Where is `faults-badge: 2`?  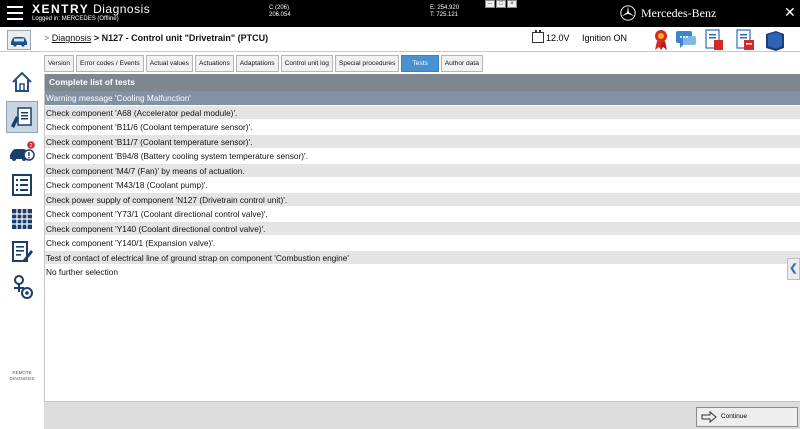 faults-badge: 2 is located at coordinates (30, 146).